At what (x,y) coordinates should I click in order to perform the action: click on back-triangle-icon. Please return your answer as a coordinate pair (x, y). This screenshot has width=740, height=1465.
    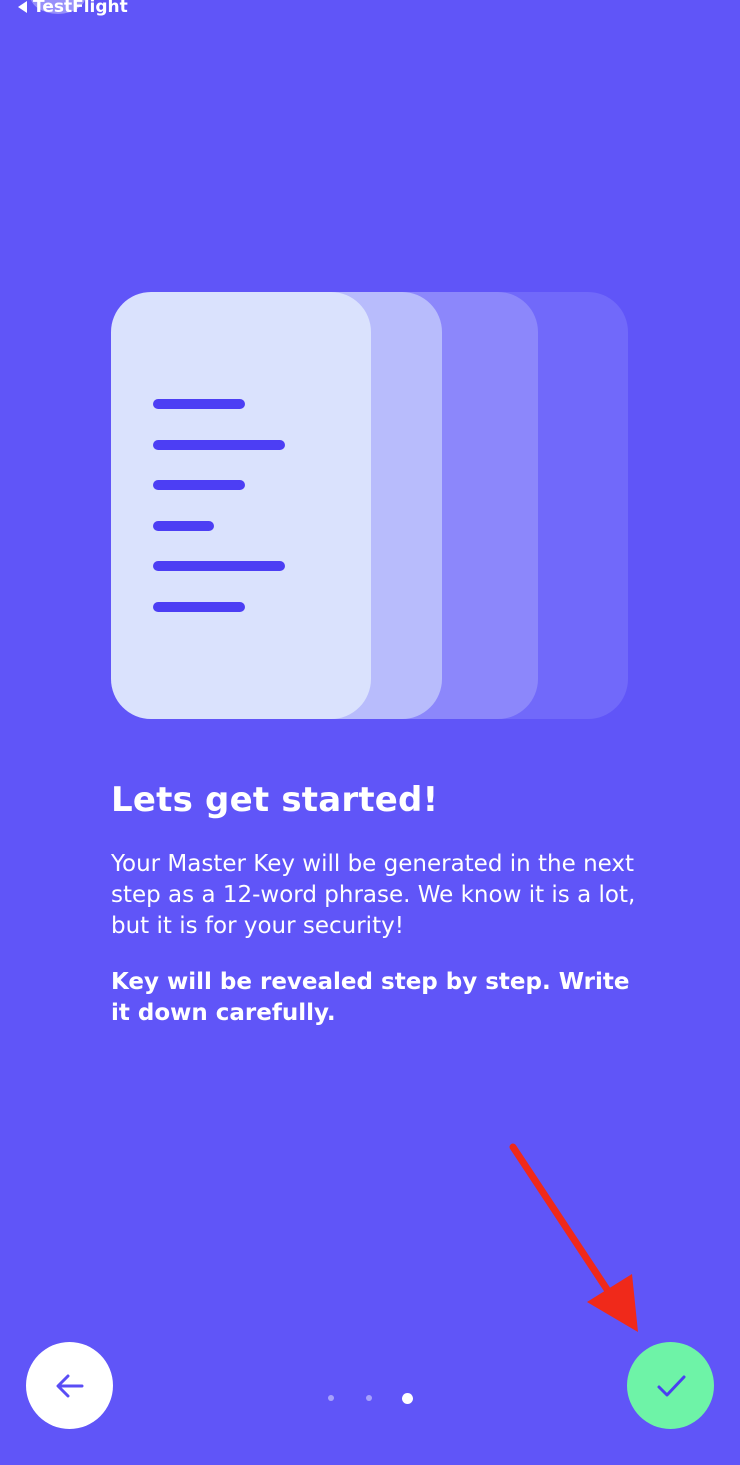
    Looking at the image, I should click on (22, 7).